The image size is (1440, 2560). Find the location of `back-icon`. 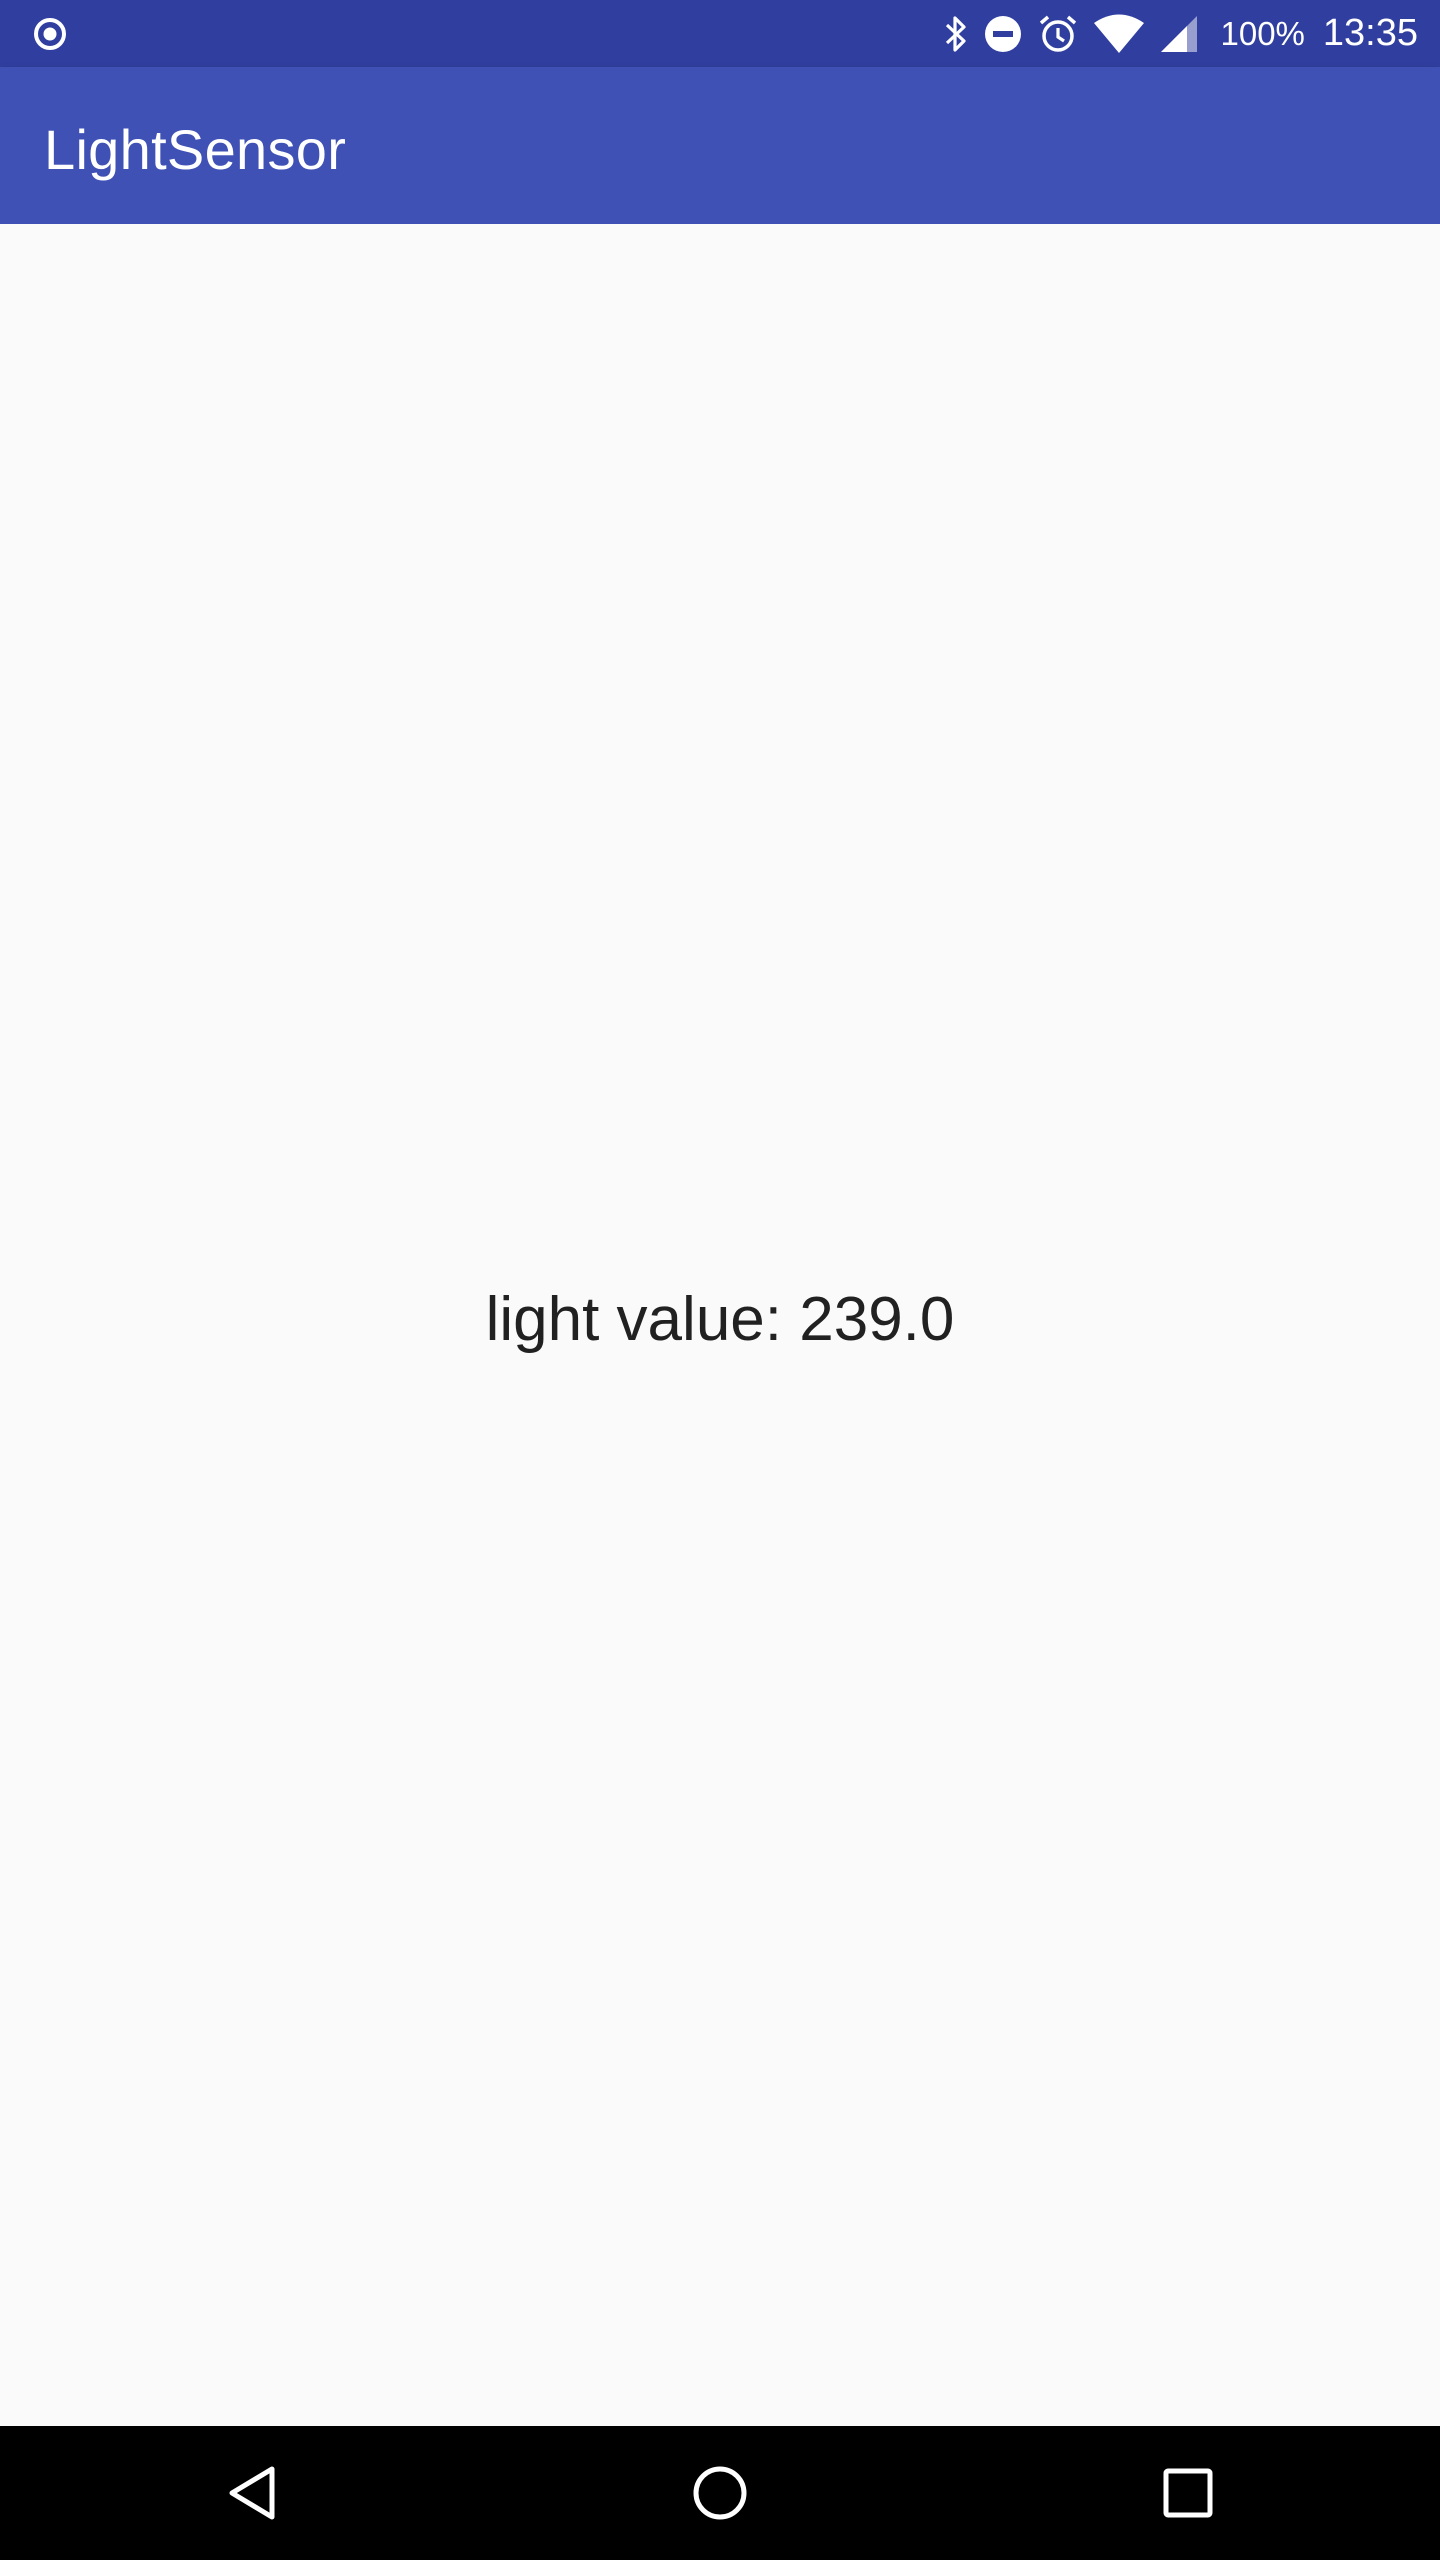

back-icon is located at coordinates (252, 2493).